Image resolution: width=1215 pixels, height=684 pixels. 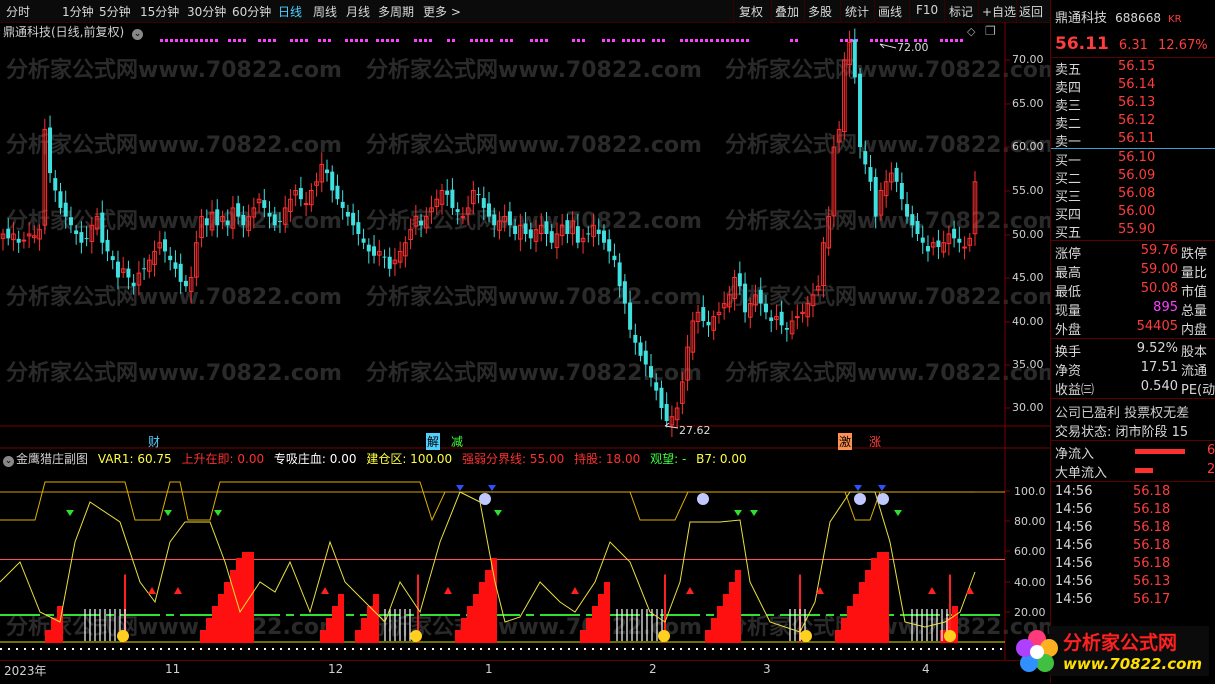 I want to click on time-axis, so click(x=525, y=672).